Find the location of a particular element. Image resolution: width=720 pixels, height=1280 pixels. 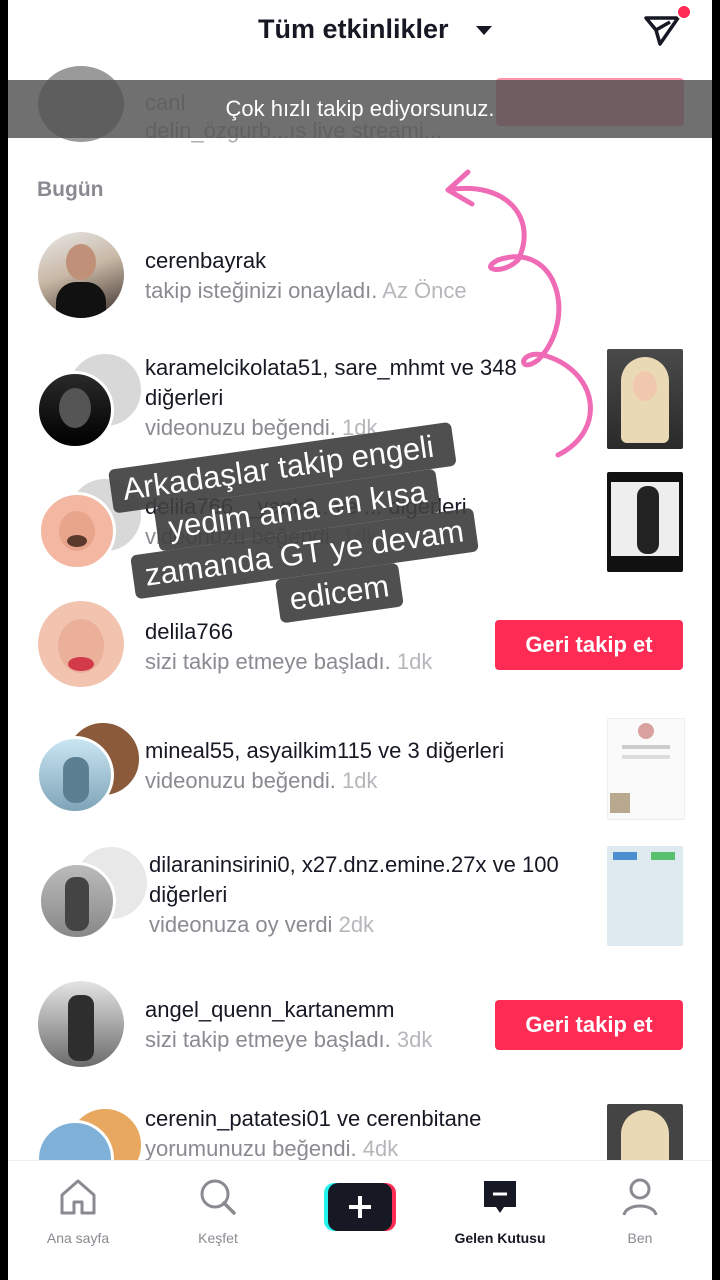

create-video-button is located at coordinates (360, 1207).